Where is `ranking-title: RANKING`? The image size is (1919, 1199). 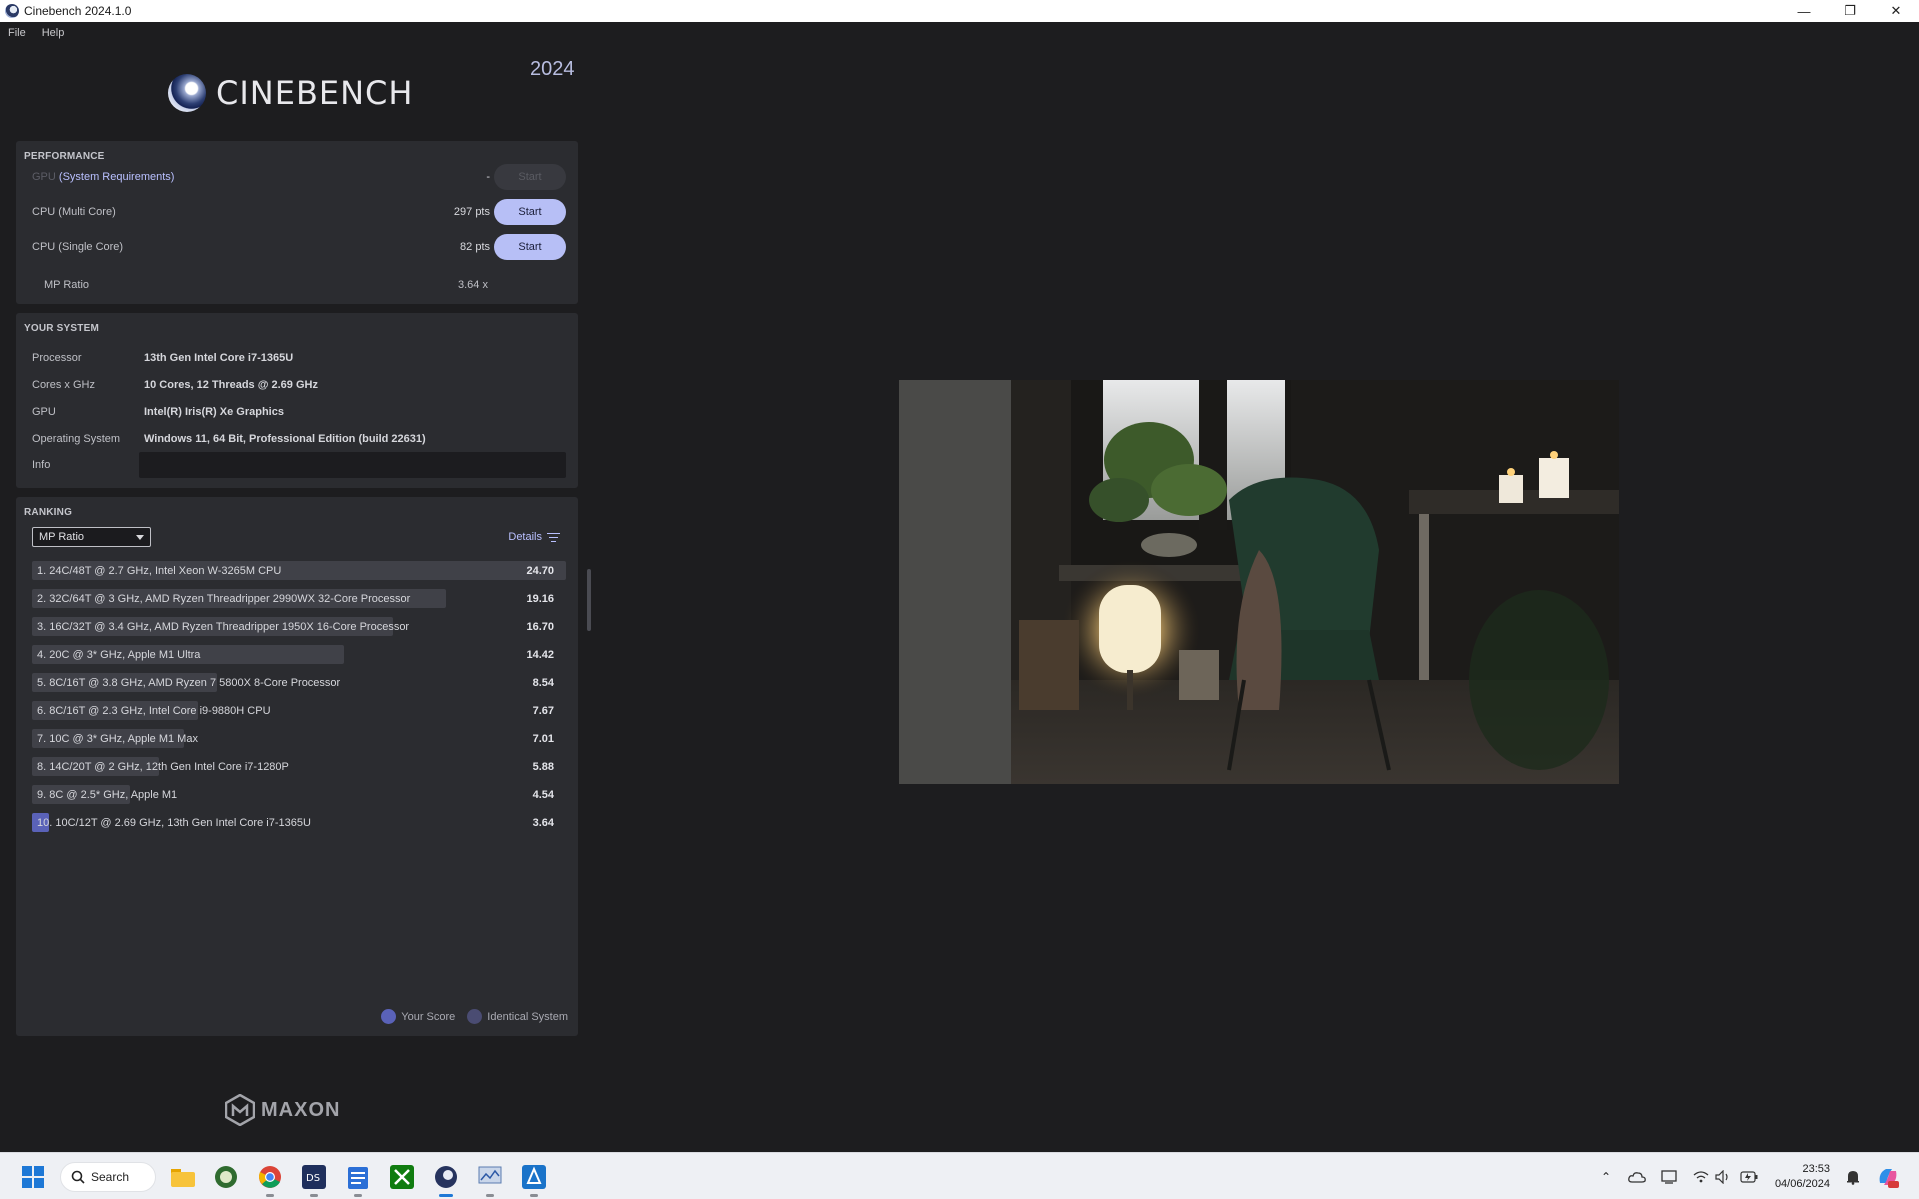
ranking-title: RANKING is located at coordinates (48, 512).